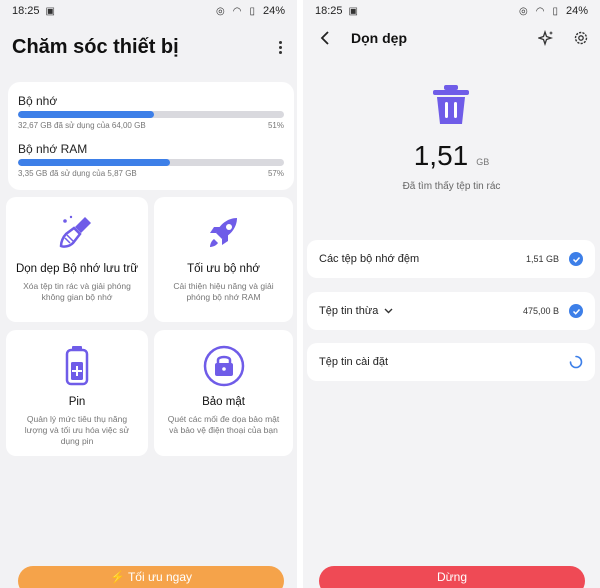  Describe the element at coordinates (223, 402) in the screenshot. I see `tile-title: Bảo mật` at that location.